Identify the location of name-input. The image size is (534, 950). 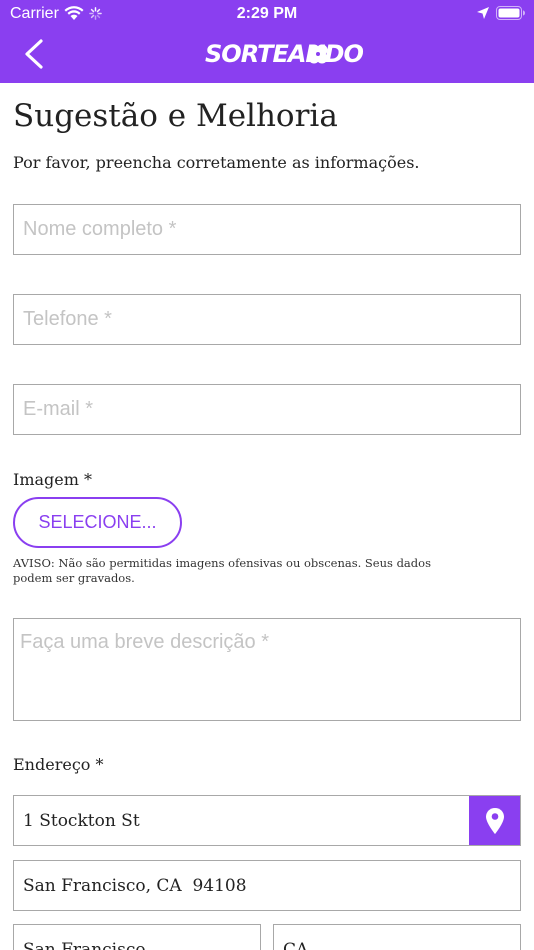
(267, 229).